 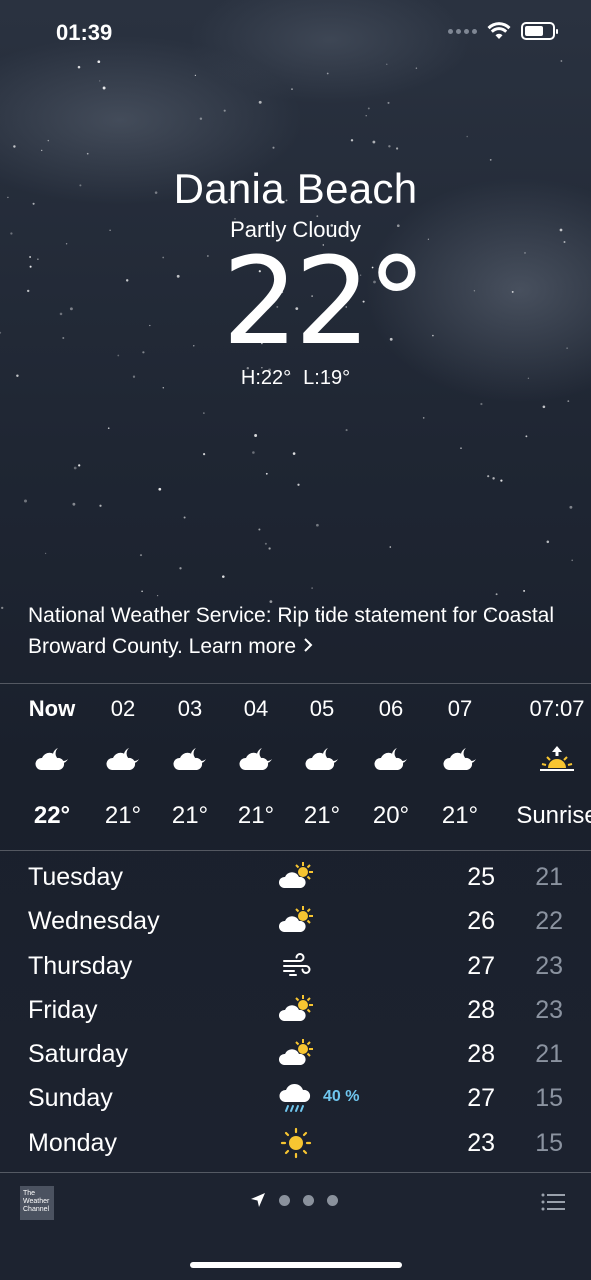 What do you see at coordinates (322, 708) in the screenshot?
I see `hour-label: 05` at bounding box center [322, 708].